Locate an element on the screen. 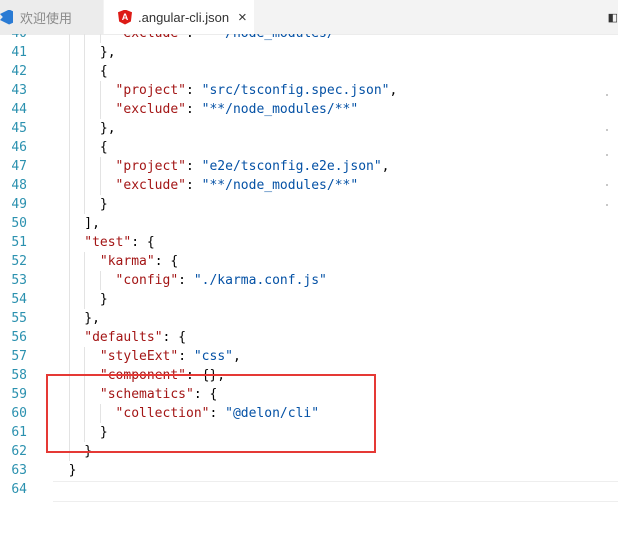 The image size is (618, 541). json-string-token: "css" is located at coordinates (213, 356).